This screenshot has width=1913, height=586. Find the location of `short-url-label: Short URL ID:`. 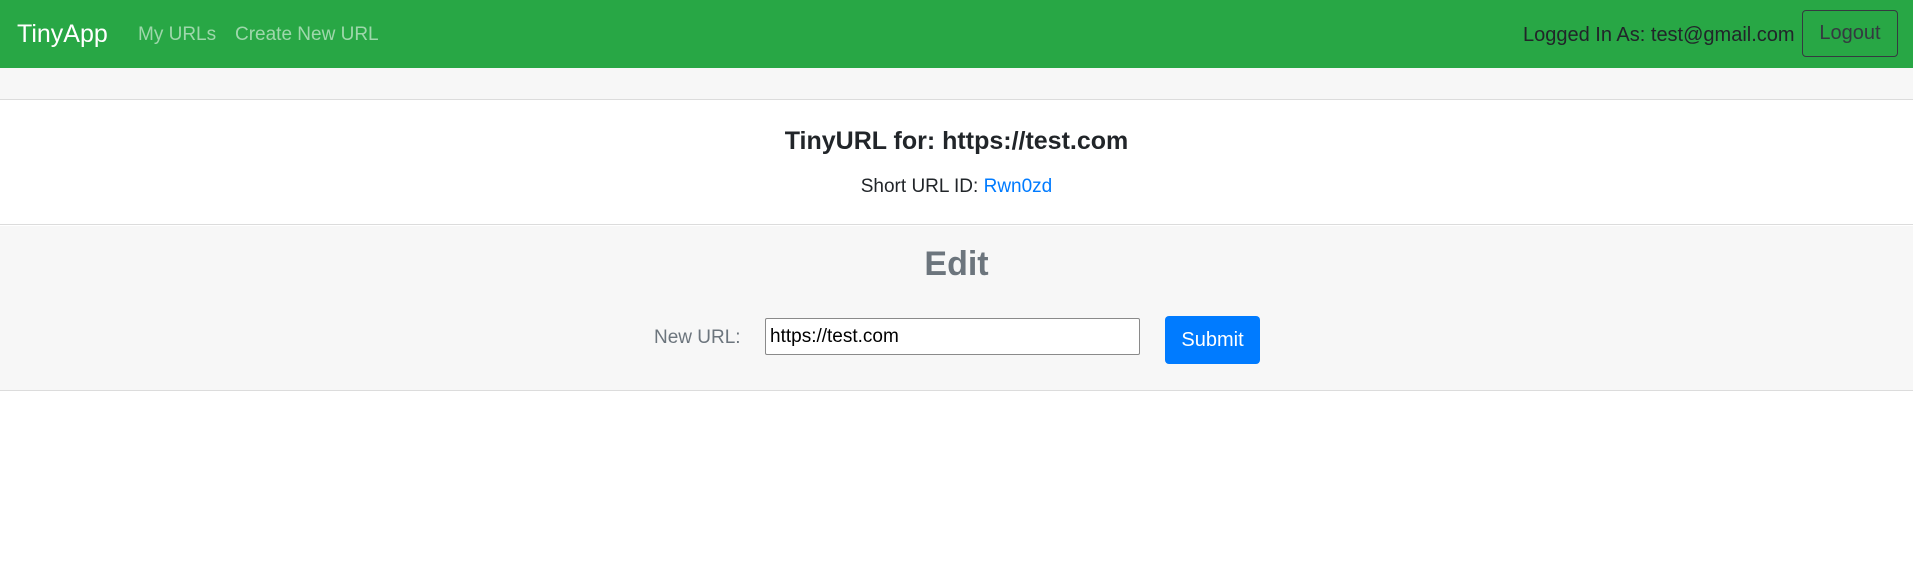

short-url-label: Short URL ID: is located at coordinates (919, 186).